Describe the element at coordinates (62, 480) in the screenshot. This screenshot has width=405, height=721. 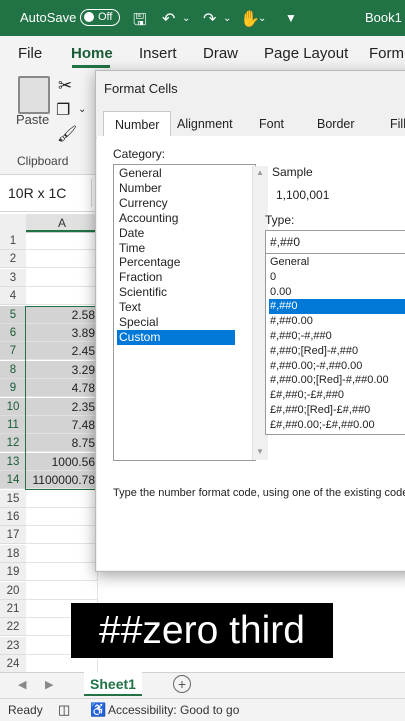
I see `cell-a: 1100000.78` at that location.